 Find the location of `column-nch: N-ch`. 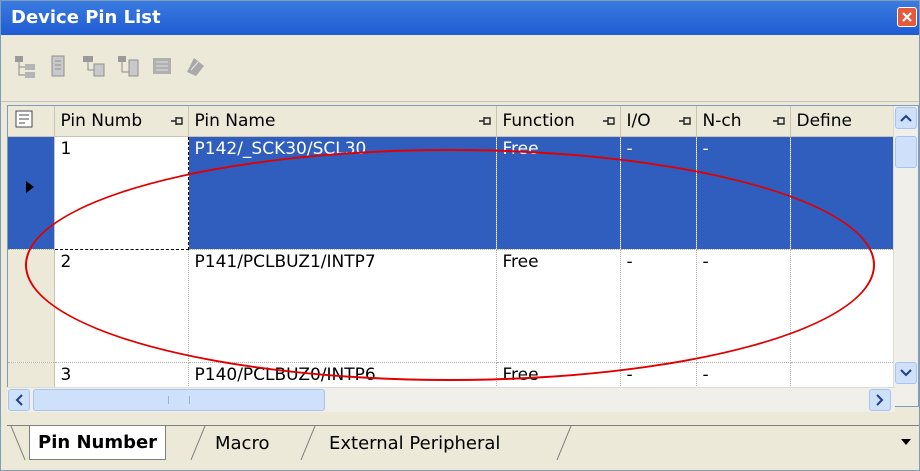

column-nch: N-ch is located at coordinates (743, 121).